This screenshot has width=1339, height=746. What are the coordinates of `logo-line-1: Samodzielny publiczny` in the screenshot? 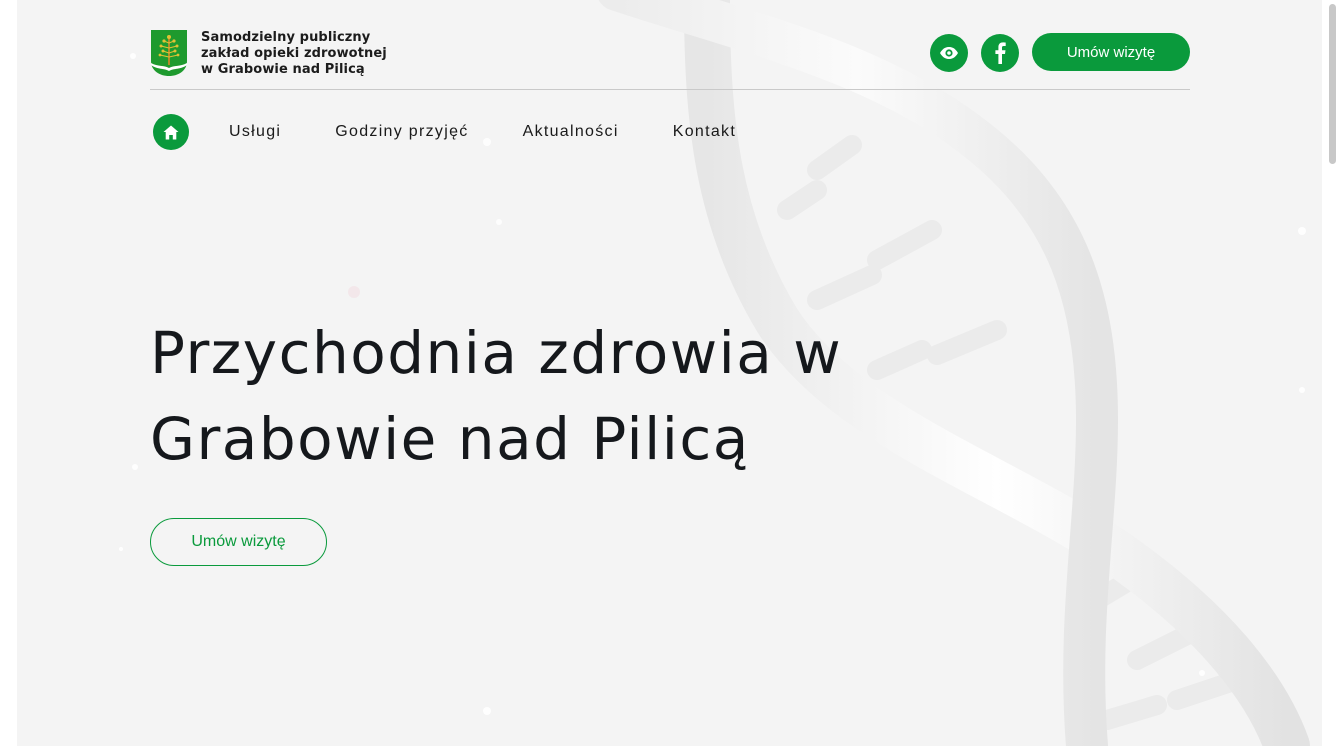 It's located at (286, 37).